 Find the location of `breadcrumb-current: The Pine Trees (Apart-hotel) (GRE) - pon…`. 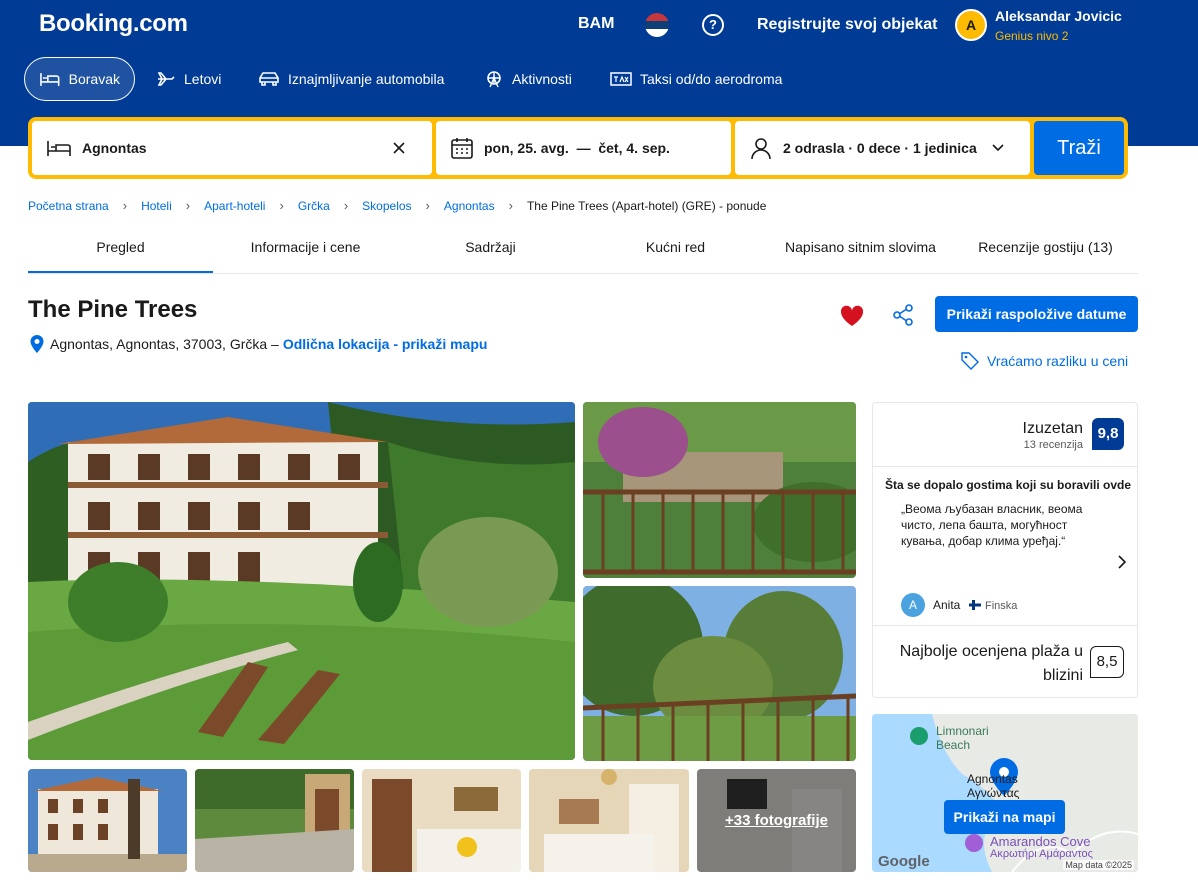

breadcrumb-current: The Pine Trees (Apart-hotel) (GRE) - pon… is located at coordinates (646, 205).